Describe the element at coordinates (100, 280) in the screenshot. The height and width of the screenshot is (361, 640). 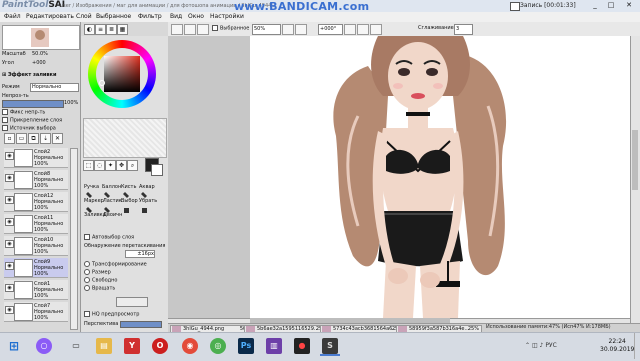
I see `free-option: Свободно` at that location.